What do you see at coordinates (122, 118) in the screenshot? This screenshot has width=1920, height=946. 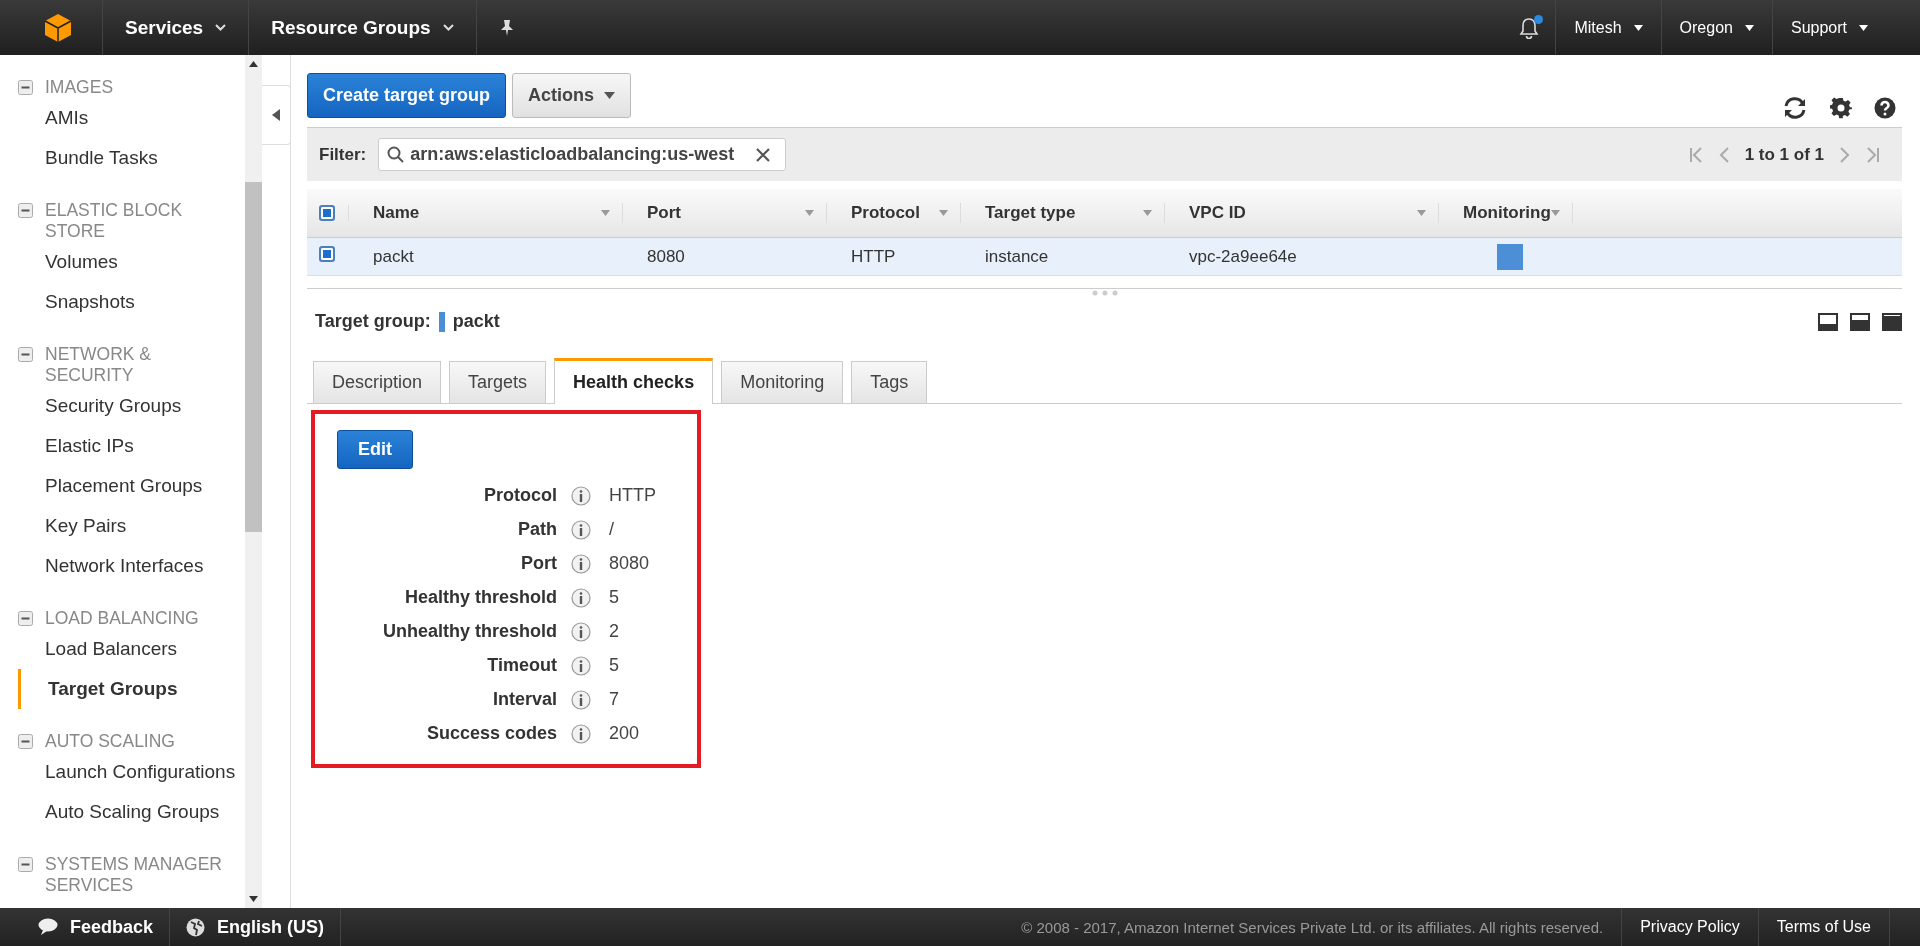 I see `sidebar-item: AMIs` at bounding box center [122, 118].